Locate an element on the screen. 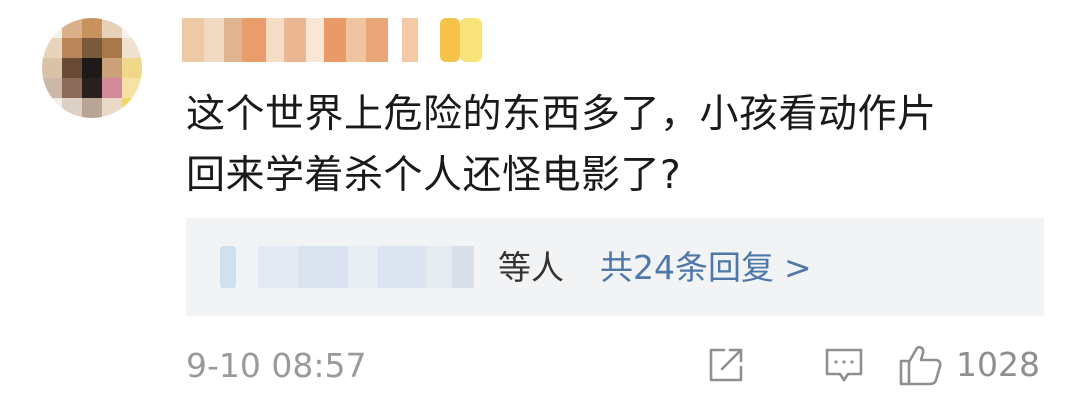  view-replies-link: 共24条回复 > is located at coordinates (706, 268).